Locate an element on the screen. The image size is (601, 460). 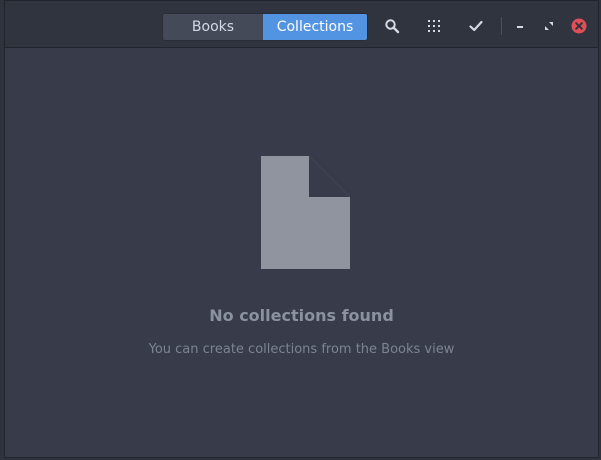
grid-icon is located at coordinates (434, 26).